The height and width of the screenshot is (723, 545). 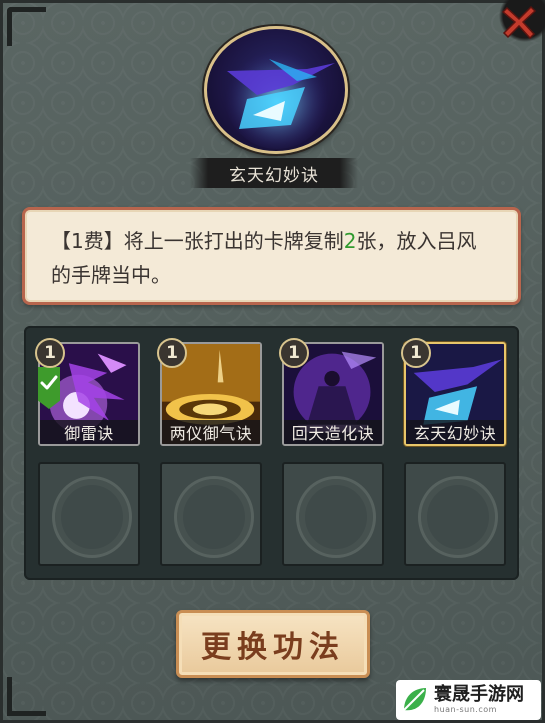 I want to click on leaf-logo-icon, so click(x=414, y=699).